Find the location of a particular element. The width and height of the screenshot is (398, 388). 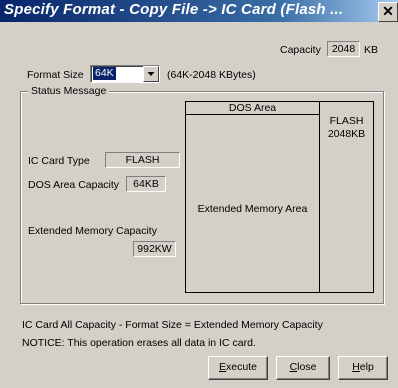

chevron-down-icon is located at coordinates (151, 74).